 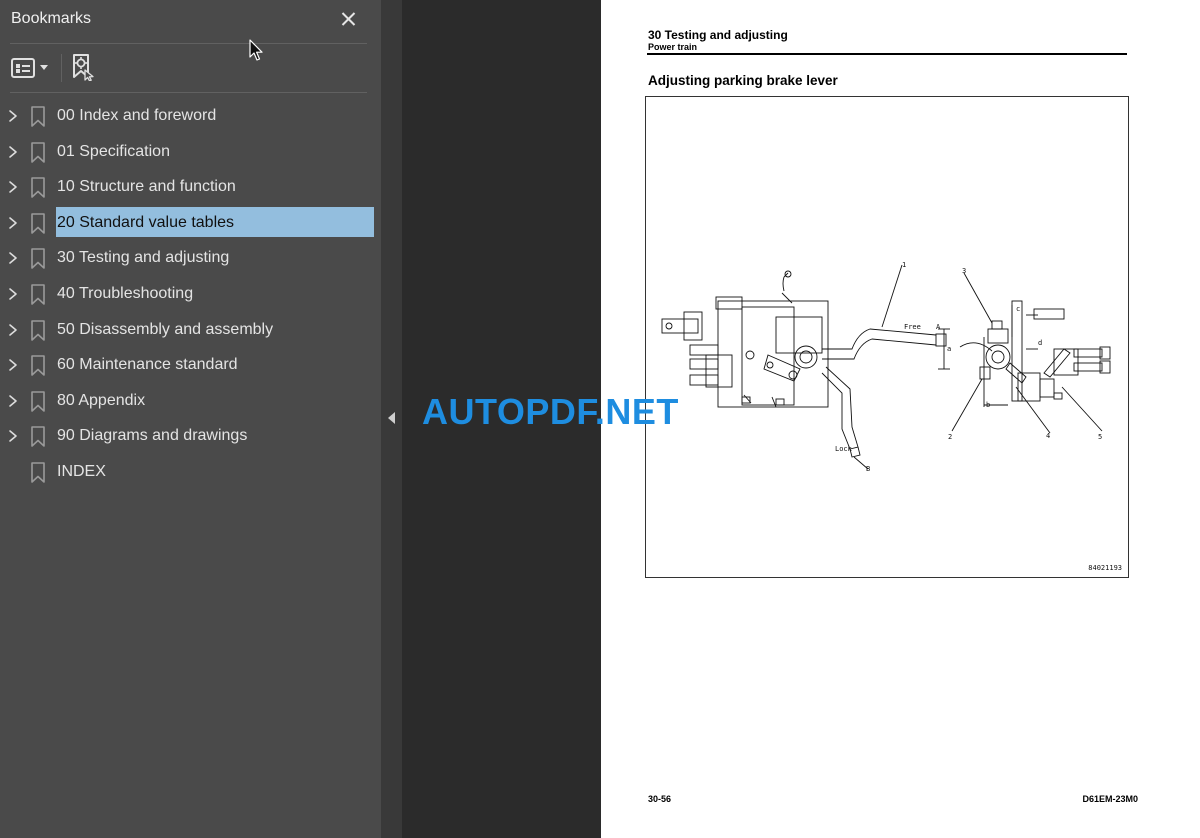 What do you see at coordinates (912, 327) in the screenshot?
I see `label-free: Free` at bounding box center [912, 327].